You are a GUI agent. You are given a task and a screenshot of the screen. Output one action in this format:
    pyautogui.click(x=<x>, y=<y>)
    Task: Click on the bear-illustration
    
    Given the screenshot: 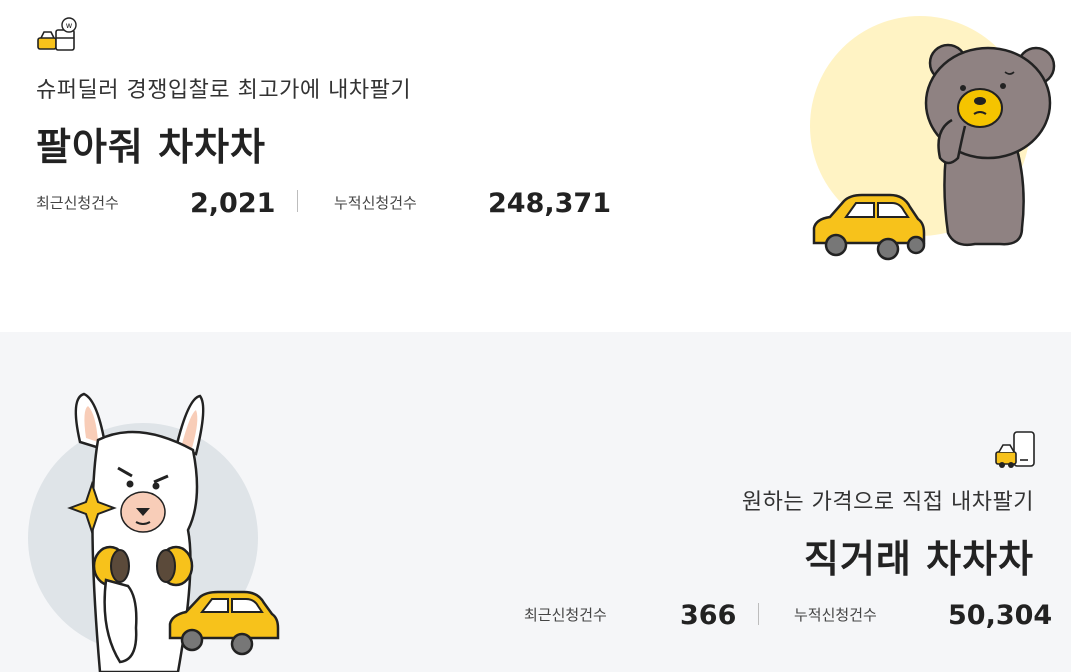 What is the action you would take?
    pyautogui.click(x=933, y=138)
    